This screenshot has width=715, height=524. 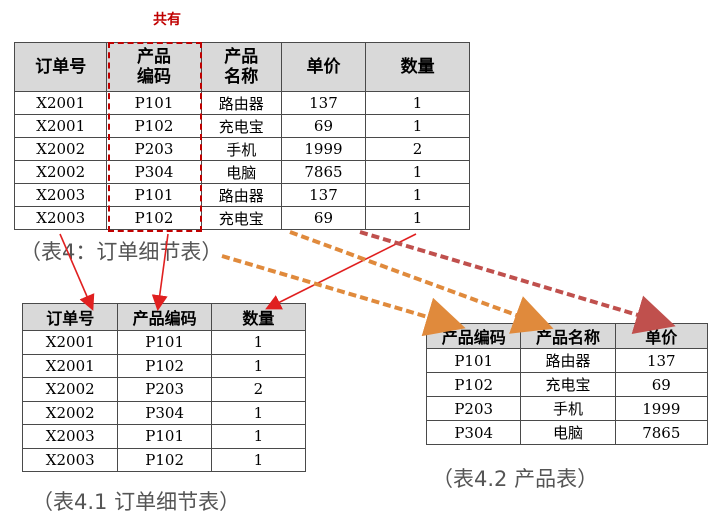 What do you see at coordinates (160, 272) in the screenshot?
I see `arrow-product-code` at bounding box center [160, 272].